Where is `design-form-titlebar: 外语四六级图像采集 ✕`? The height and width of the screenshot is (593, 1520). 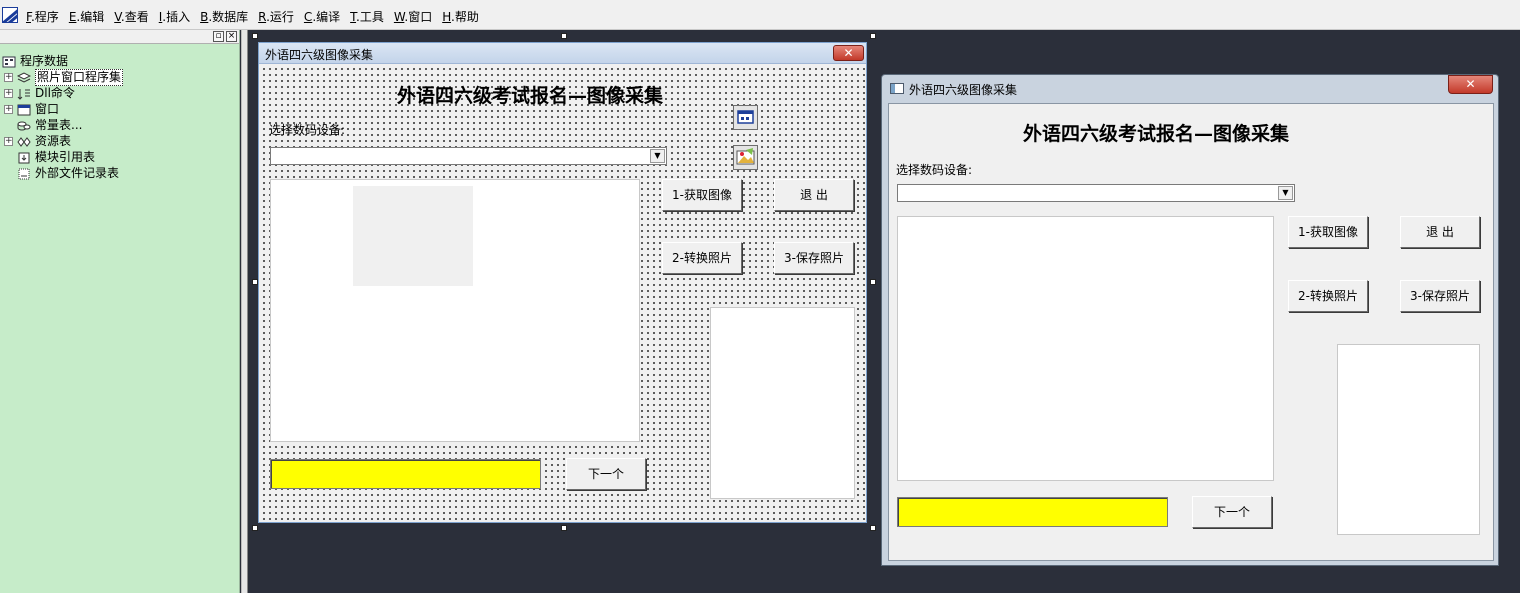
design-form-titlebar: 外语四六级图像采集 ✕ is located at coordinates (562, 53).